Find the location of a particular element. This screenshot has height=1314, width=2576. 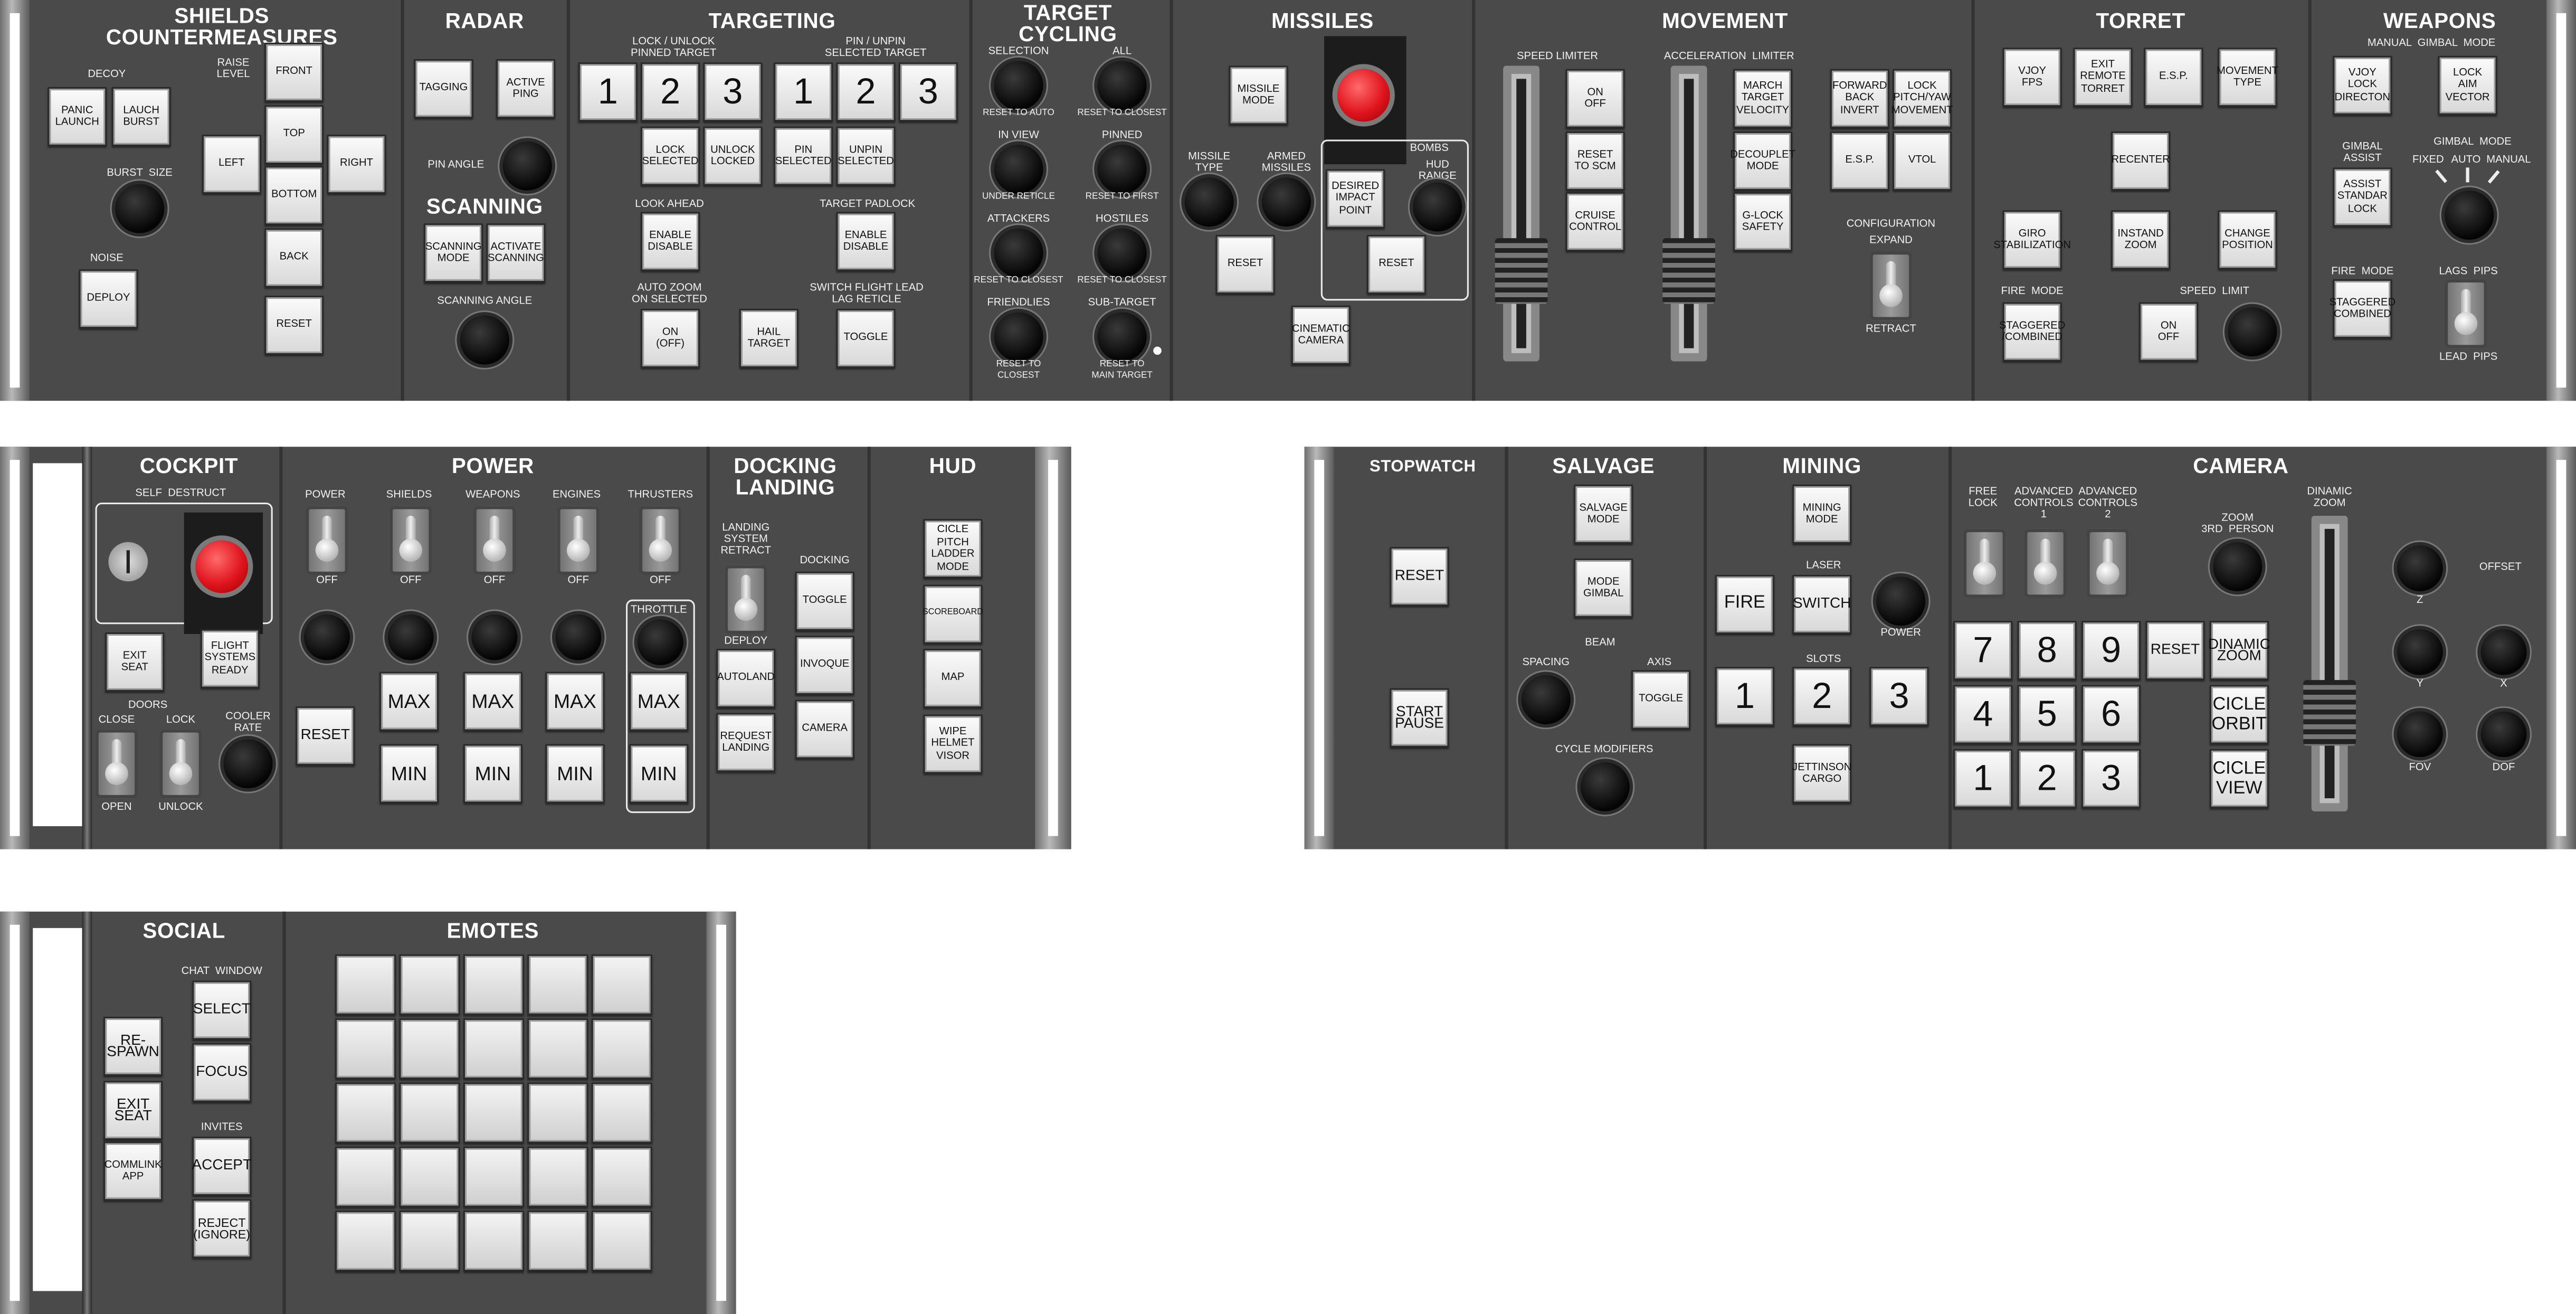

keypad-1-button: 1 is located at coordinates (1983, 778).